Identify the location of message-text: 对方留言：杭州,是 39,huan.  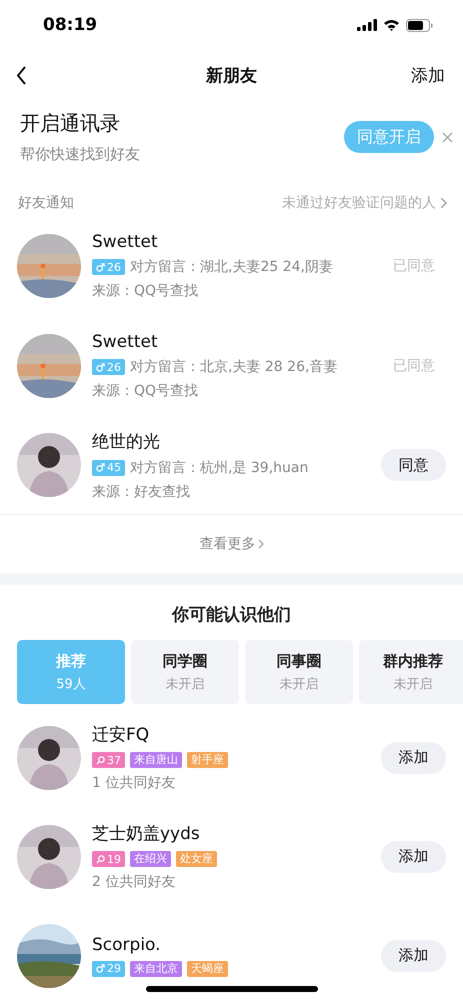
(219, 467).